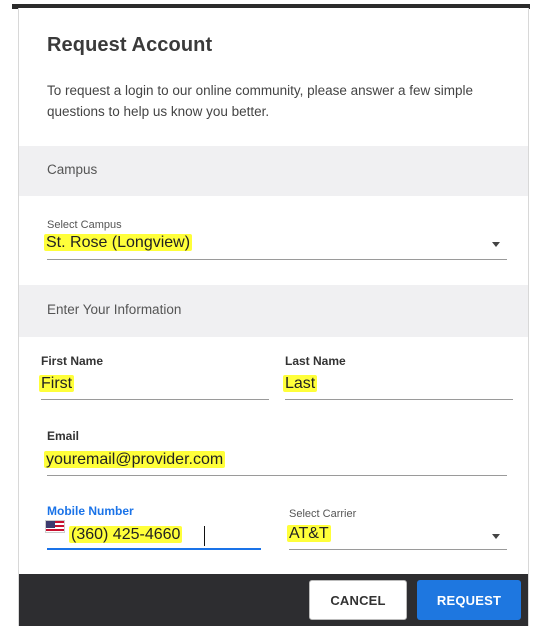 This screenshot has height=626, width=542. Describe the element at coordinates (273, 600) in the screenshot. I see `dialog-footer: CANCEL REQUEST` at that location.